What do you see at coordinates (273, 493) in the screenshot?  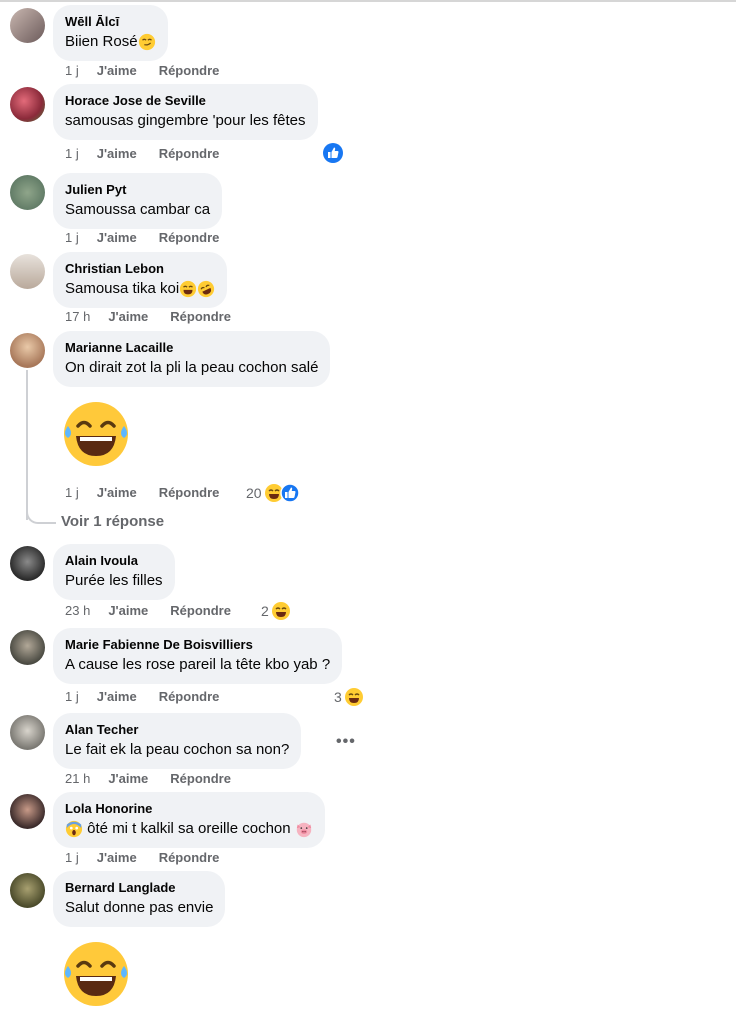 I see `reaction-summary: 20` at bounding box center [273, 493].